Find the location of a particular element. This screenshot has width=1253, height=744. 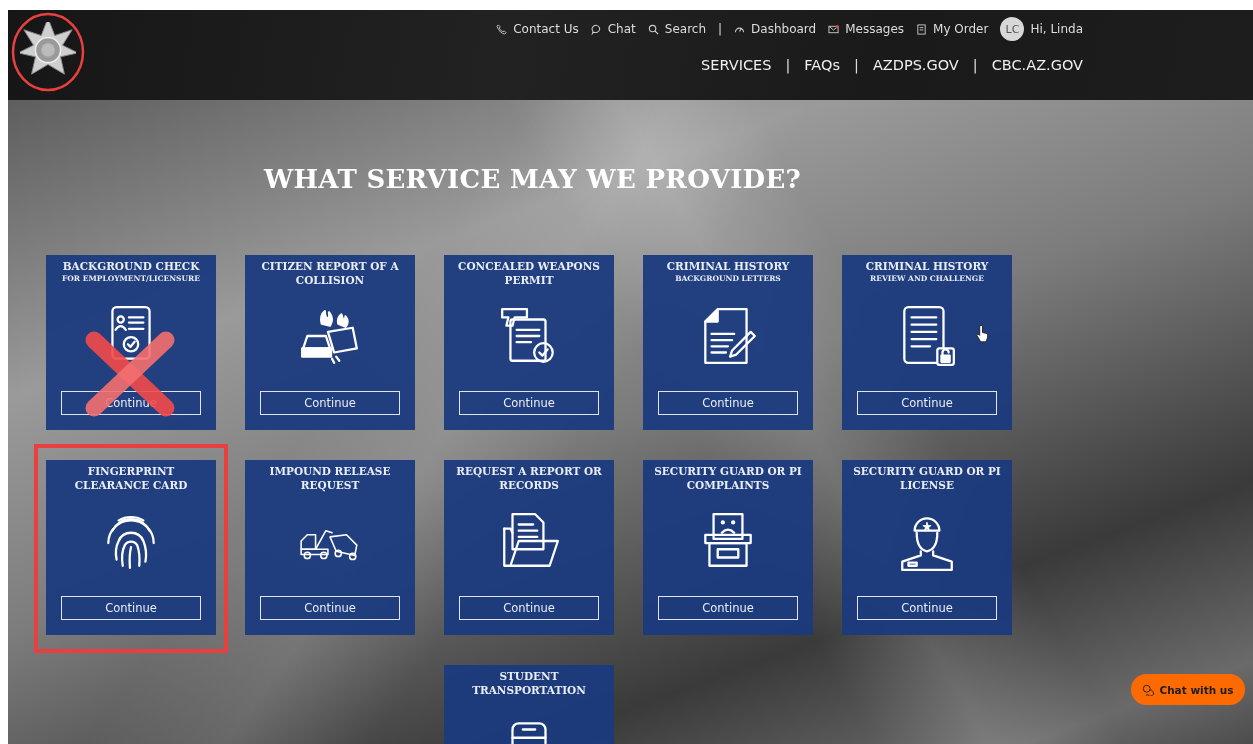

service-card: SECURITY GUARD OR PI COMPLAINTS Continue is located at coordinates (728, 547).